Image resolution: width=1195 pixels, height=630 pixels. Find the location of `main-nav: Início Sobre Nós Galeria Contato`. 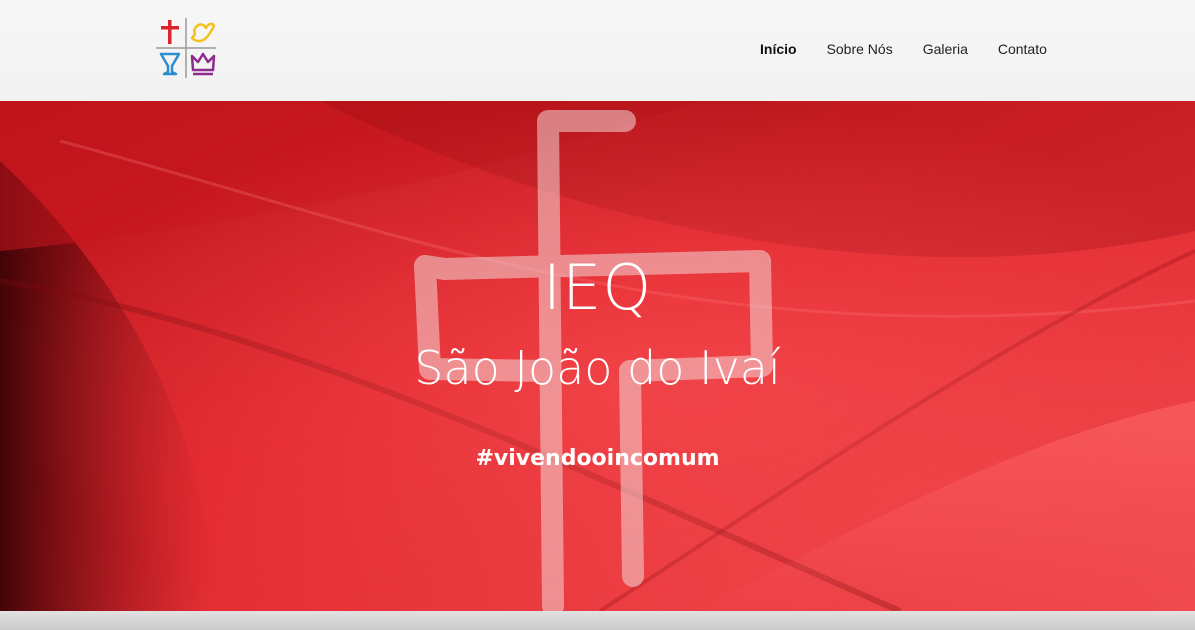

main-nav: Início Sobre Nós Galeria Contato is located at coordinates (918, 49).